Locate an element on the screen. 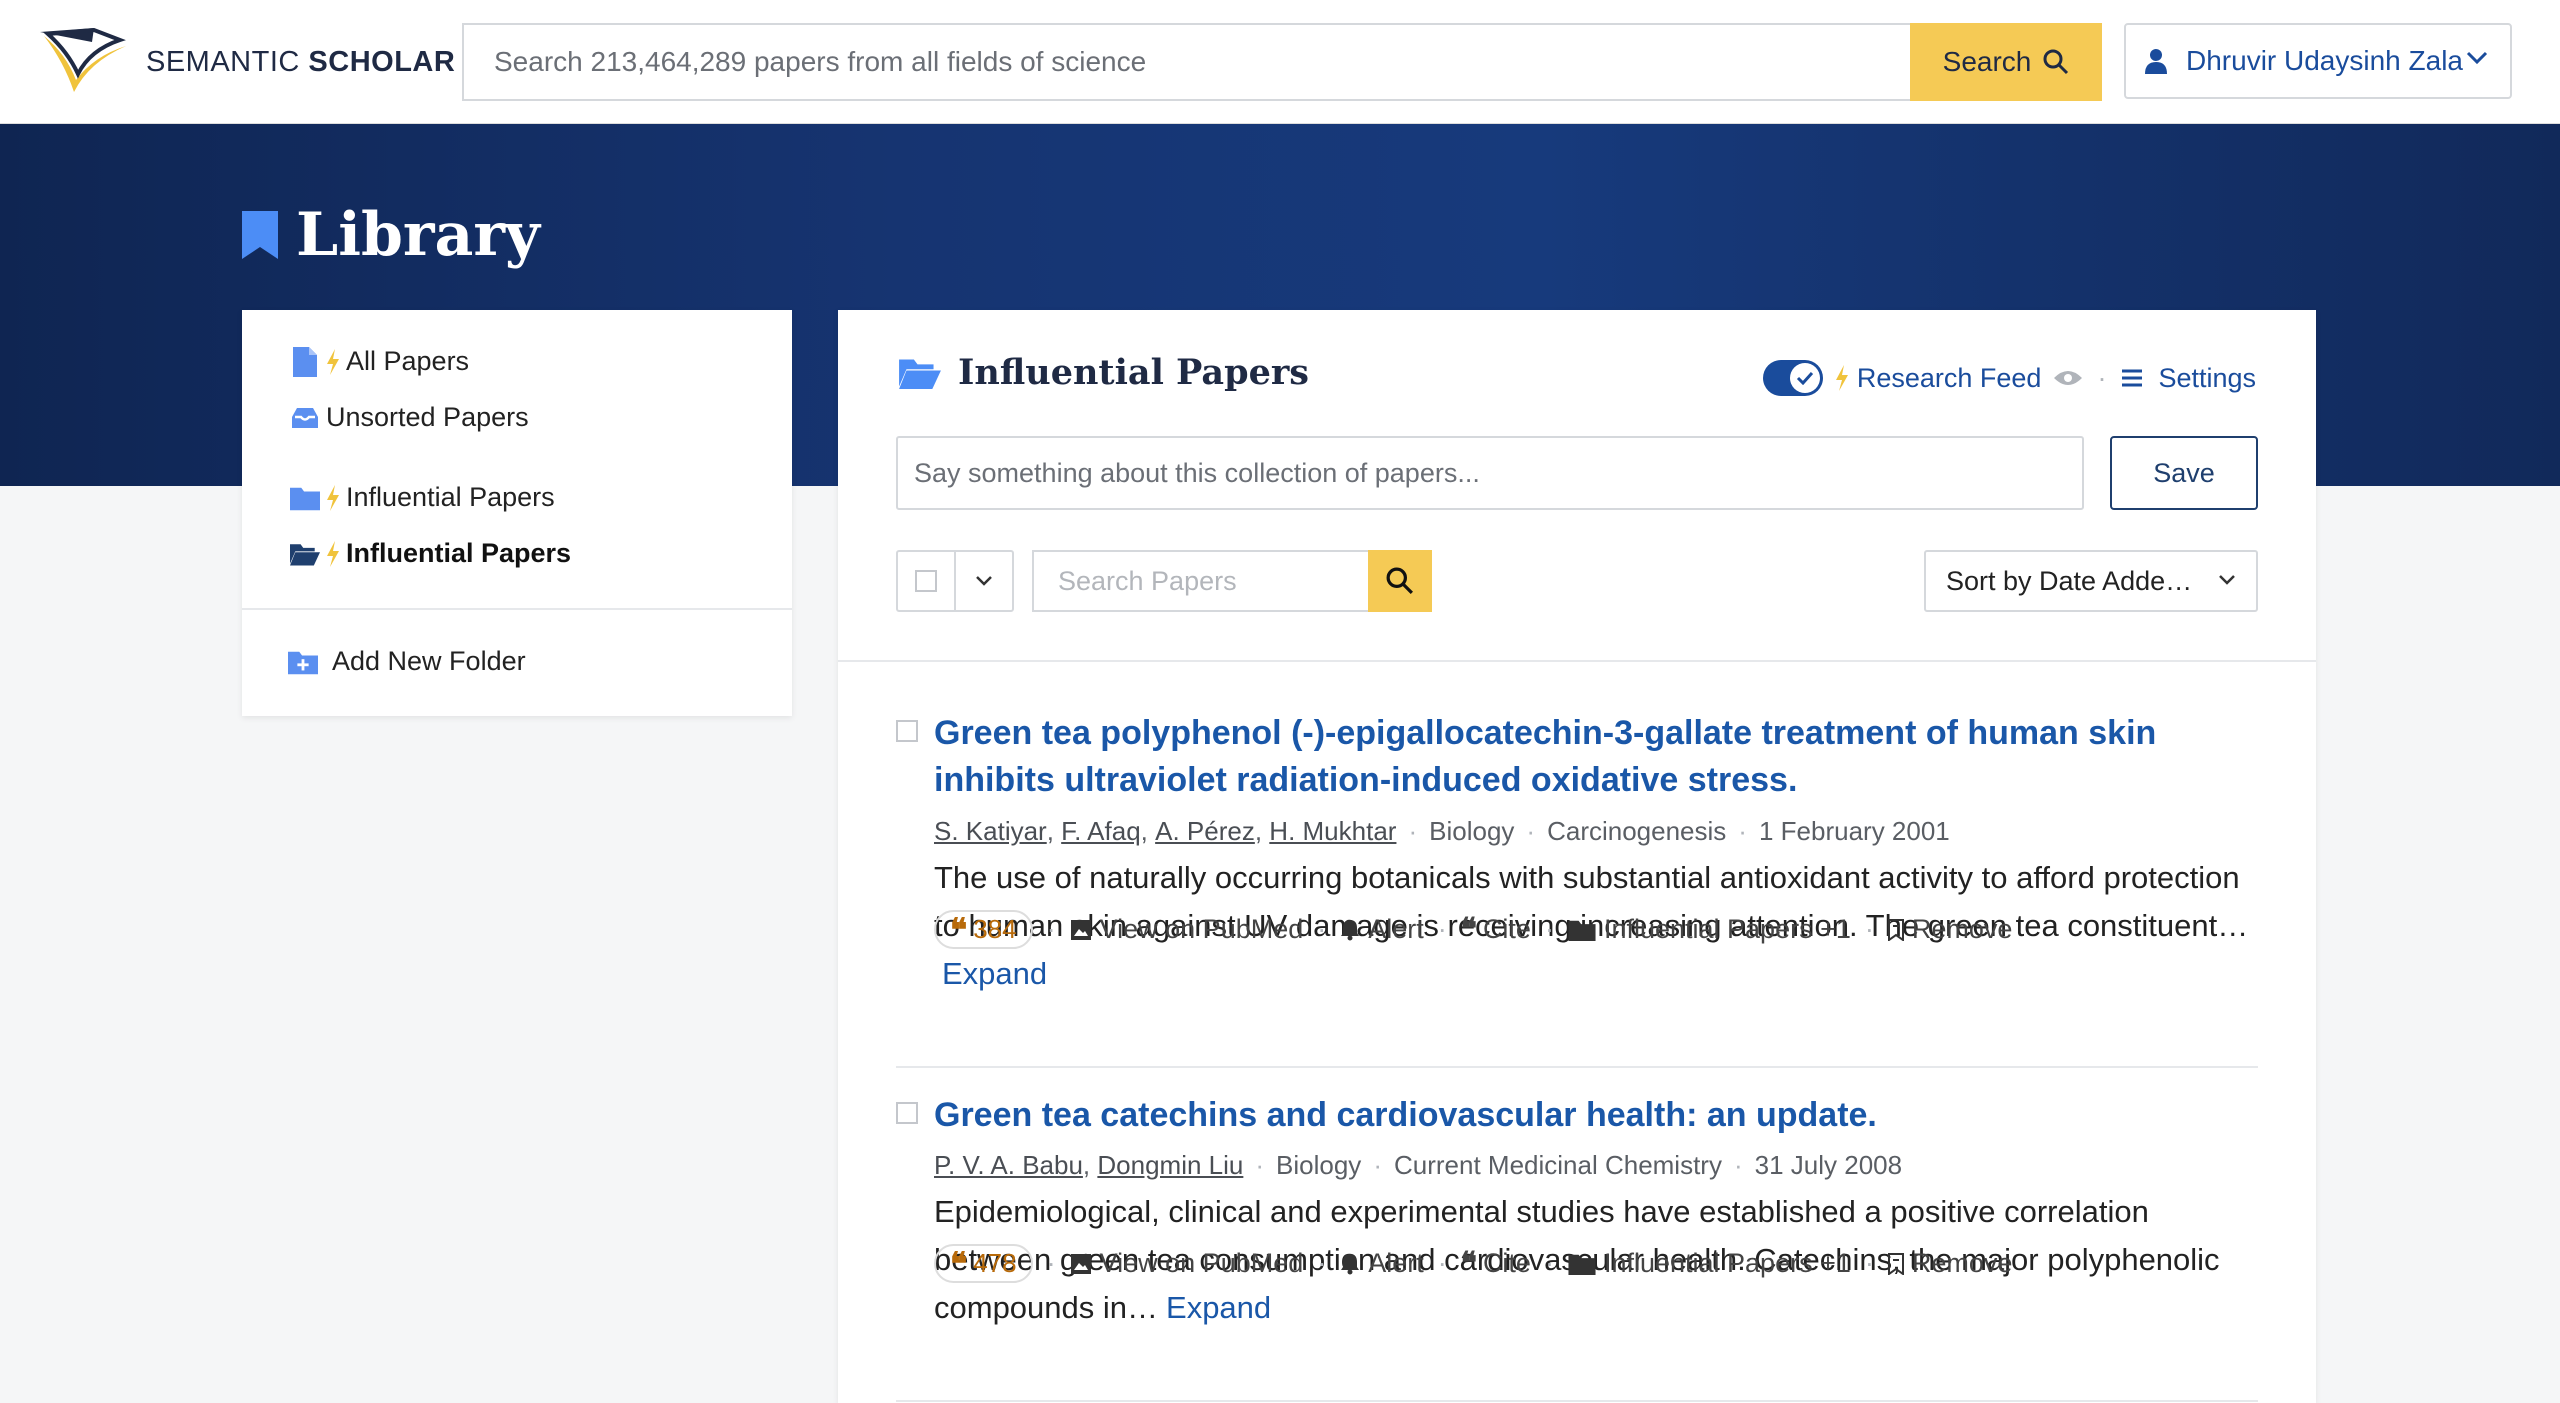 Image resolution: width=2560 pixels, height=1403 pixels. search-papers-button is located at coordinates (1400, 581).